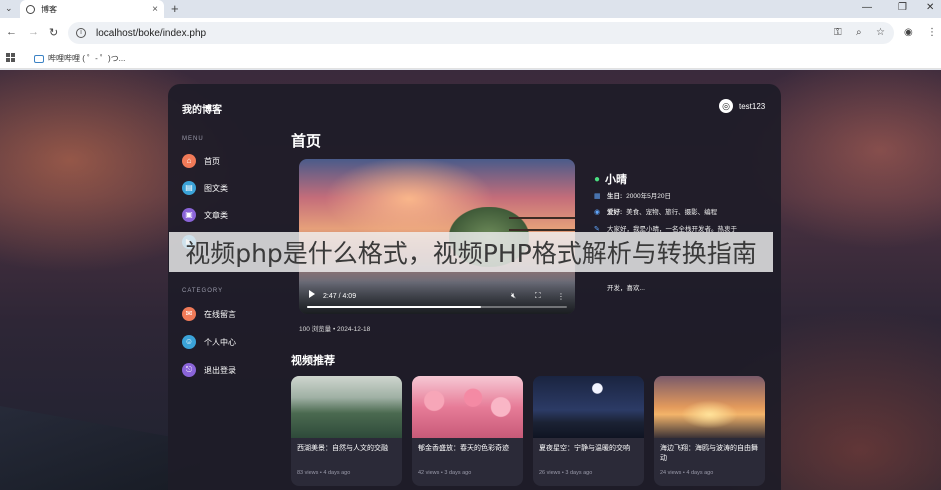  Describe the element at coordinates (189, 188) in the screenshot. I see `image-icon: ▤` at that location.